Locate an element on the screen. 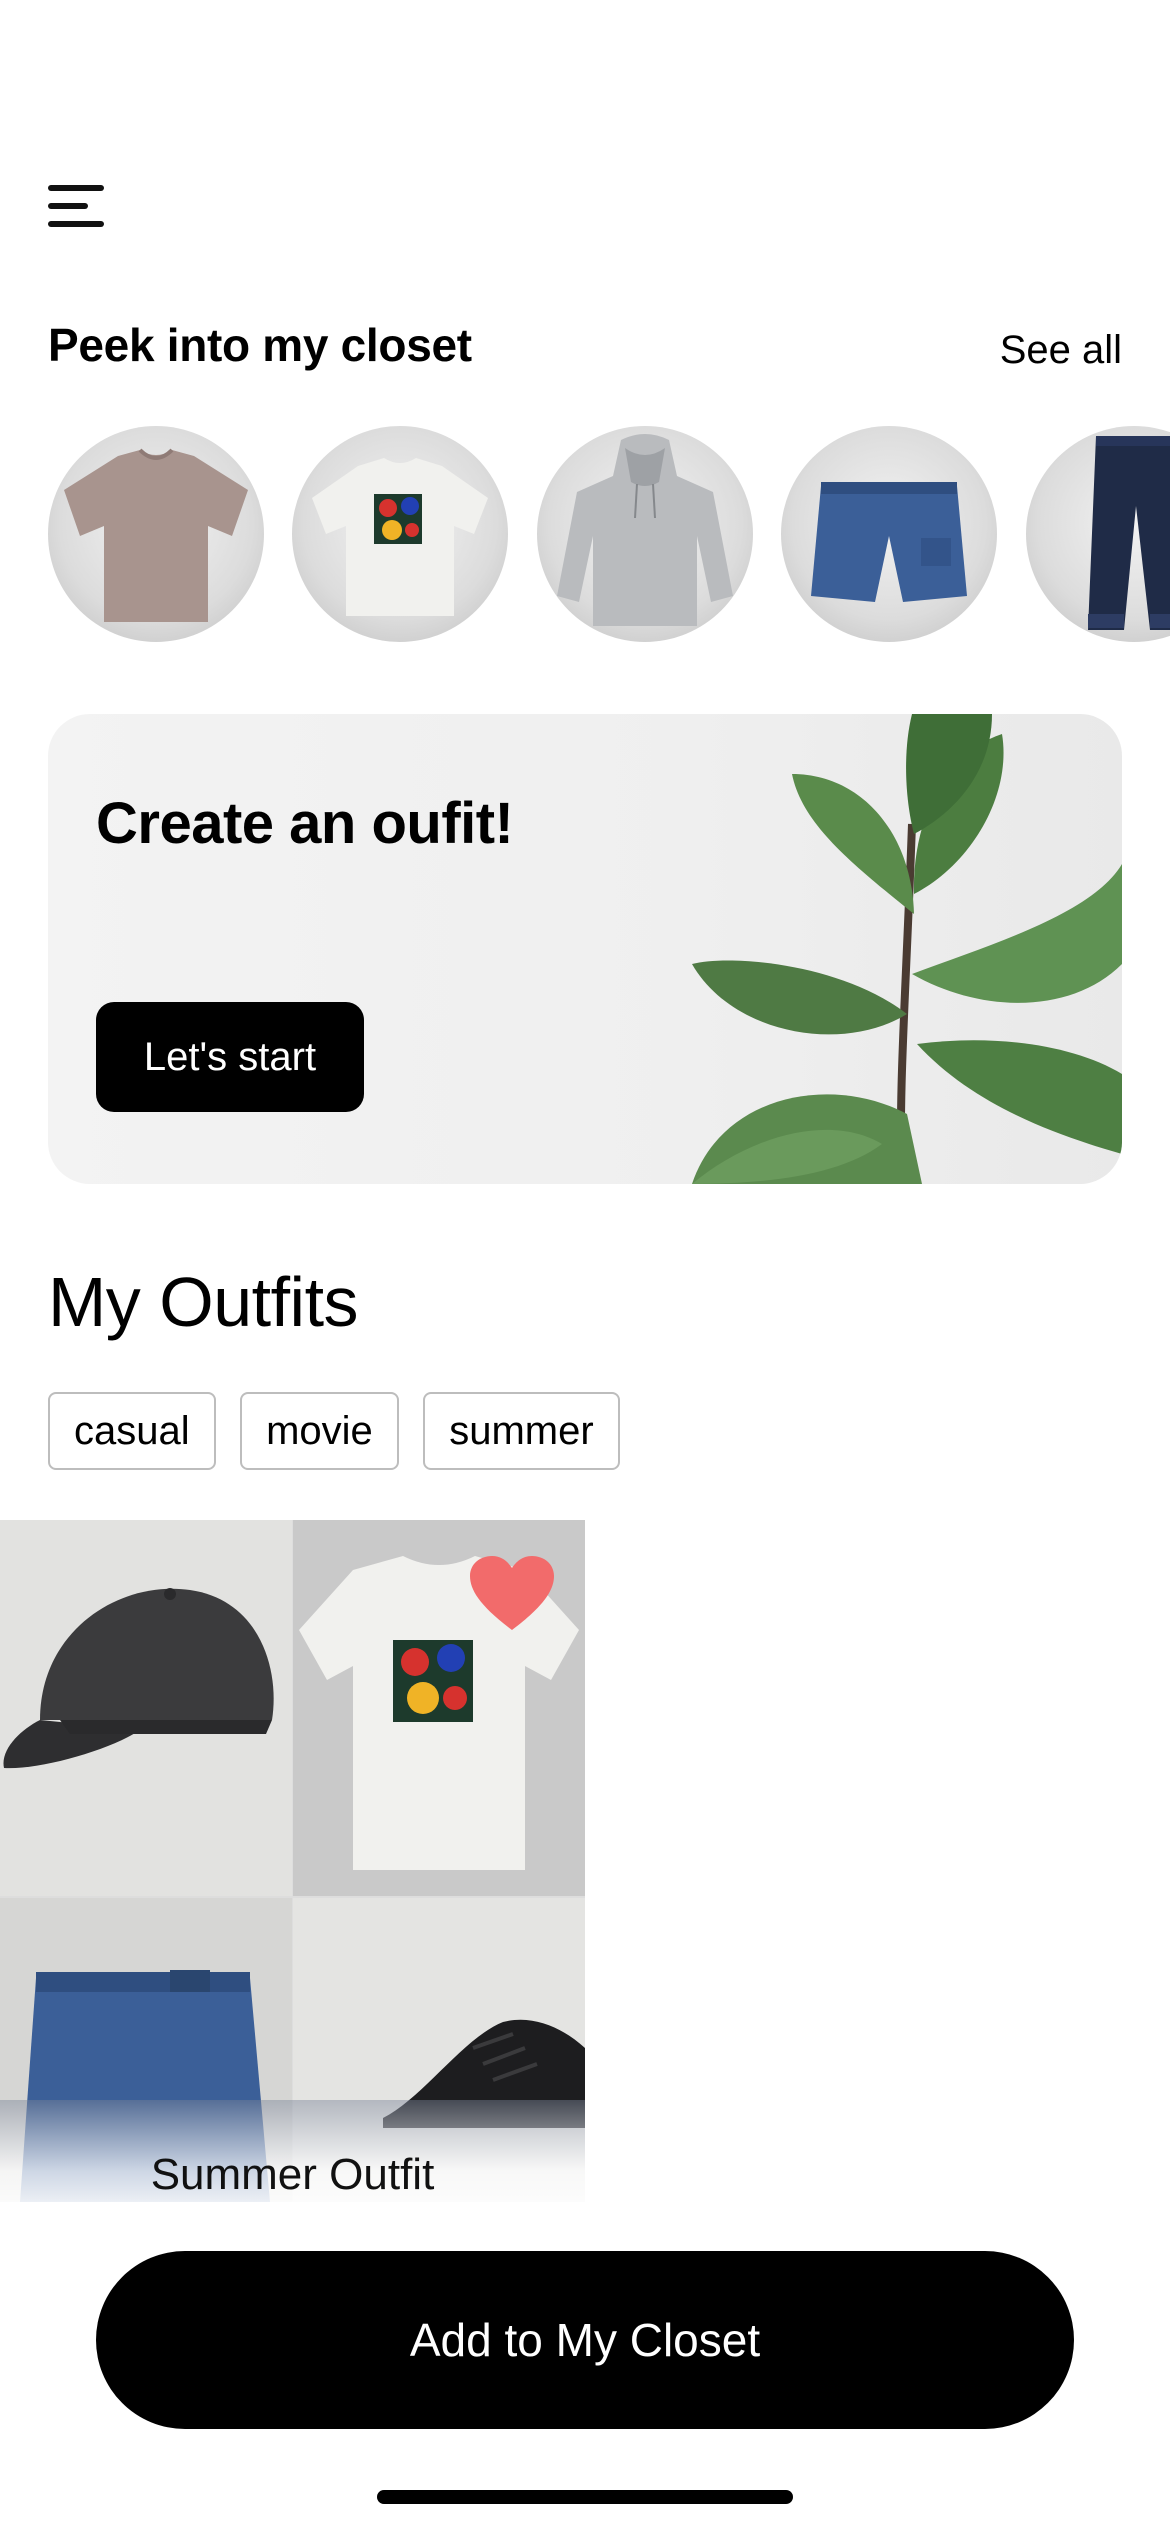  graphic-tee-image is located at coordinates (400, 537).